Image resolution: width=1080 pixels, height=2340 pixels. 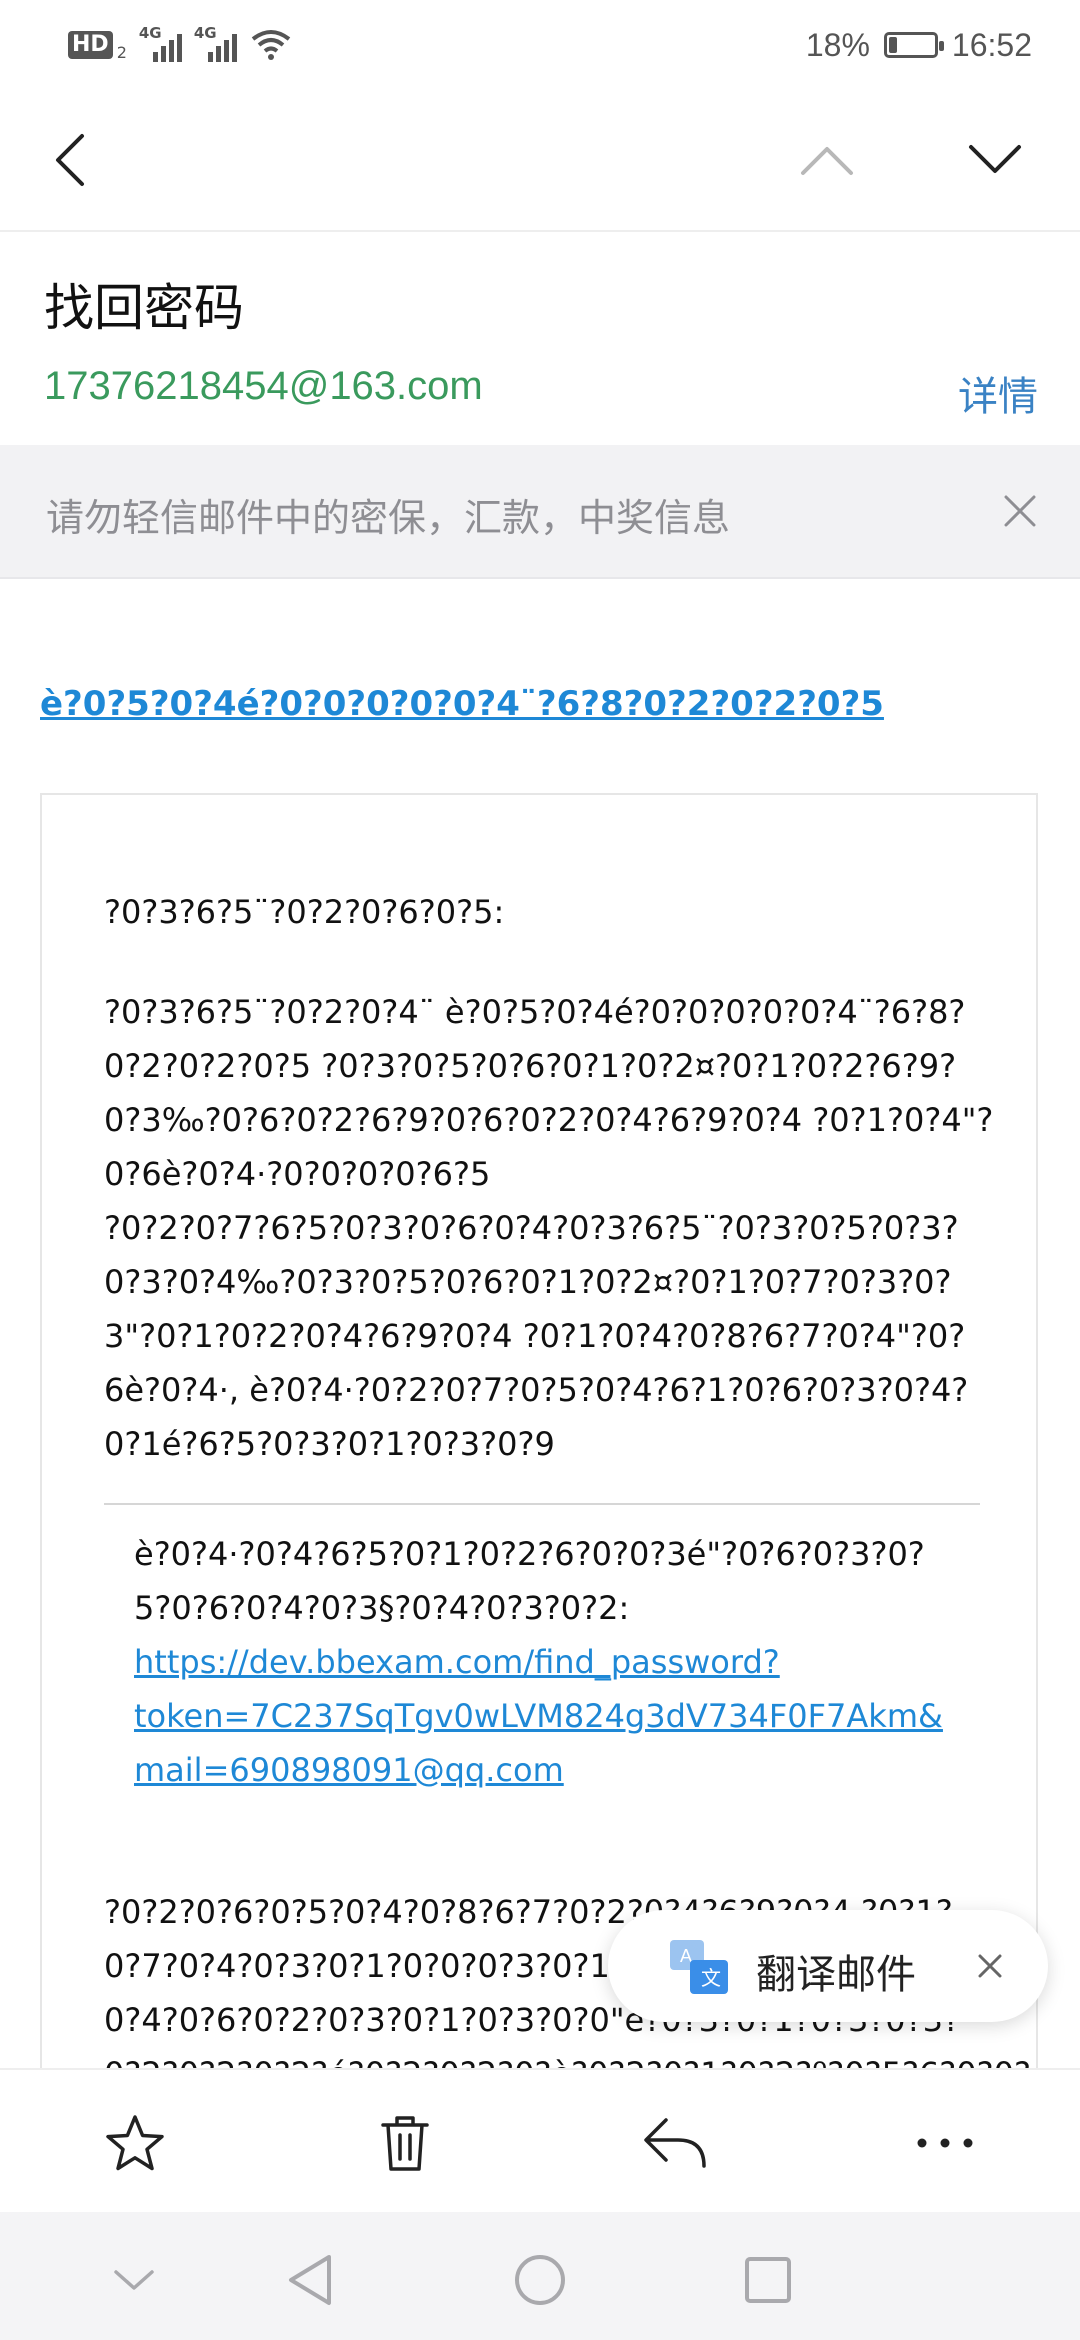 I want to click on next-email-button, so click(x=995, y=160).